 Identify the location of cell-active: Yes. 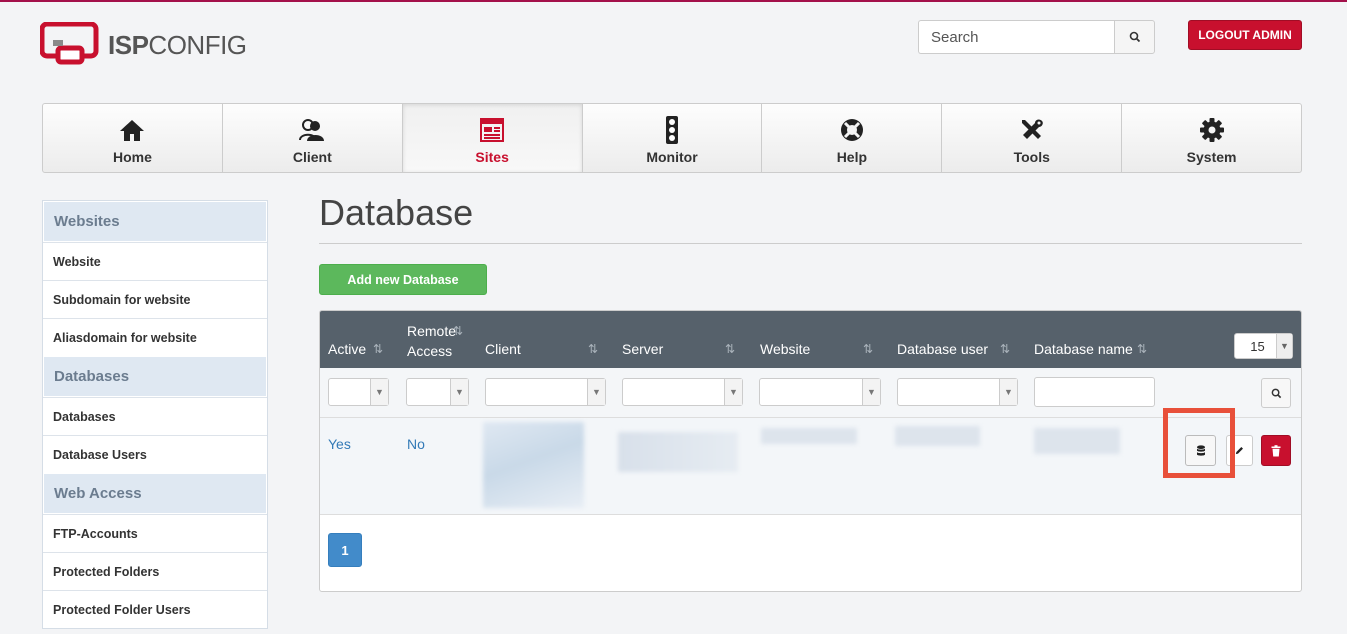
(339, 444).